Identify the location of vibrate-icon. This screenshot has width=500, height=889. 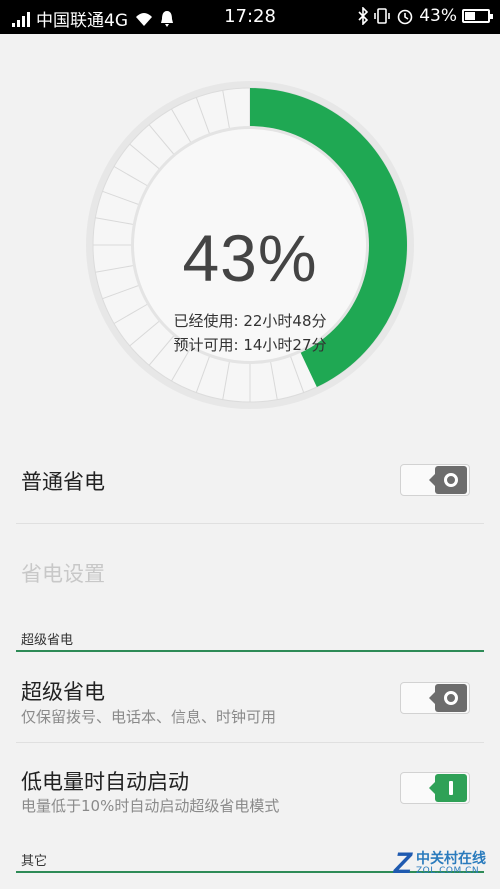
(382, 16).